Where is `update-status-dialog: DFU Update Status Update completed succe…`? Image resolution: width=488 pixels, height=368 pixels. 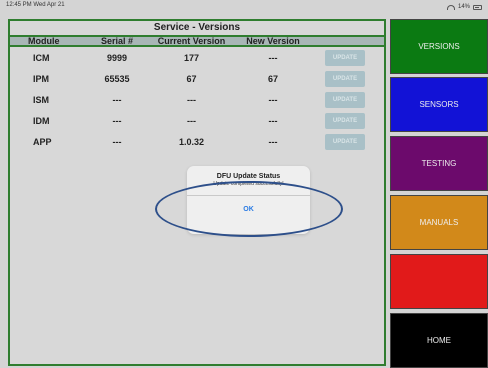
update-status-dialog: DFU Update Status Update completed succe… is located at coordinates (248, 200).